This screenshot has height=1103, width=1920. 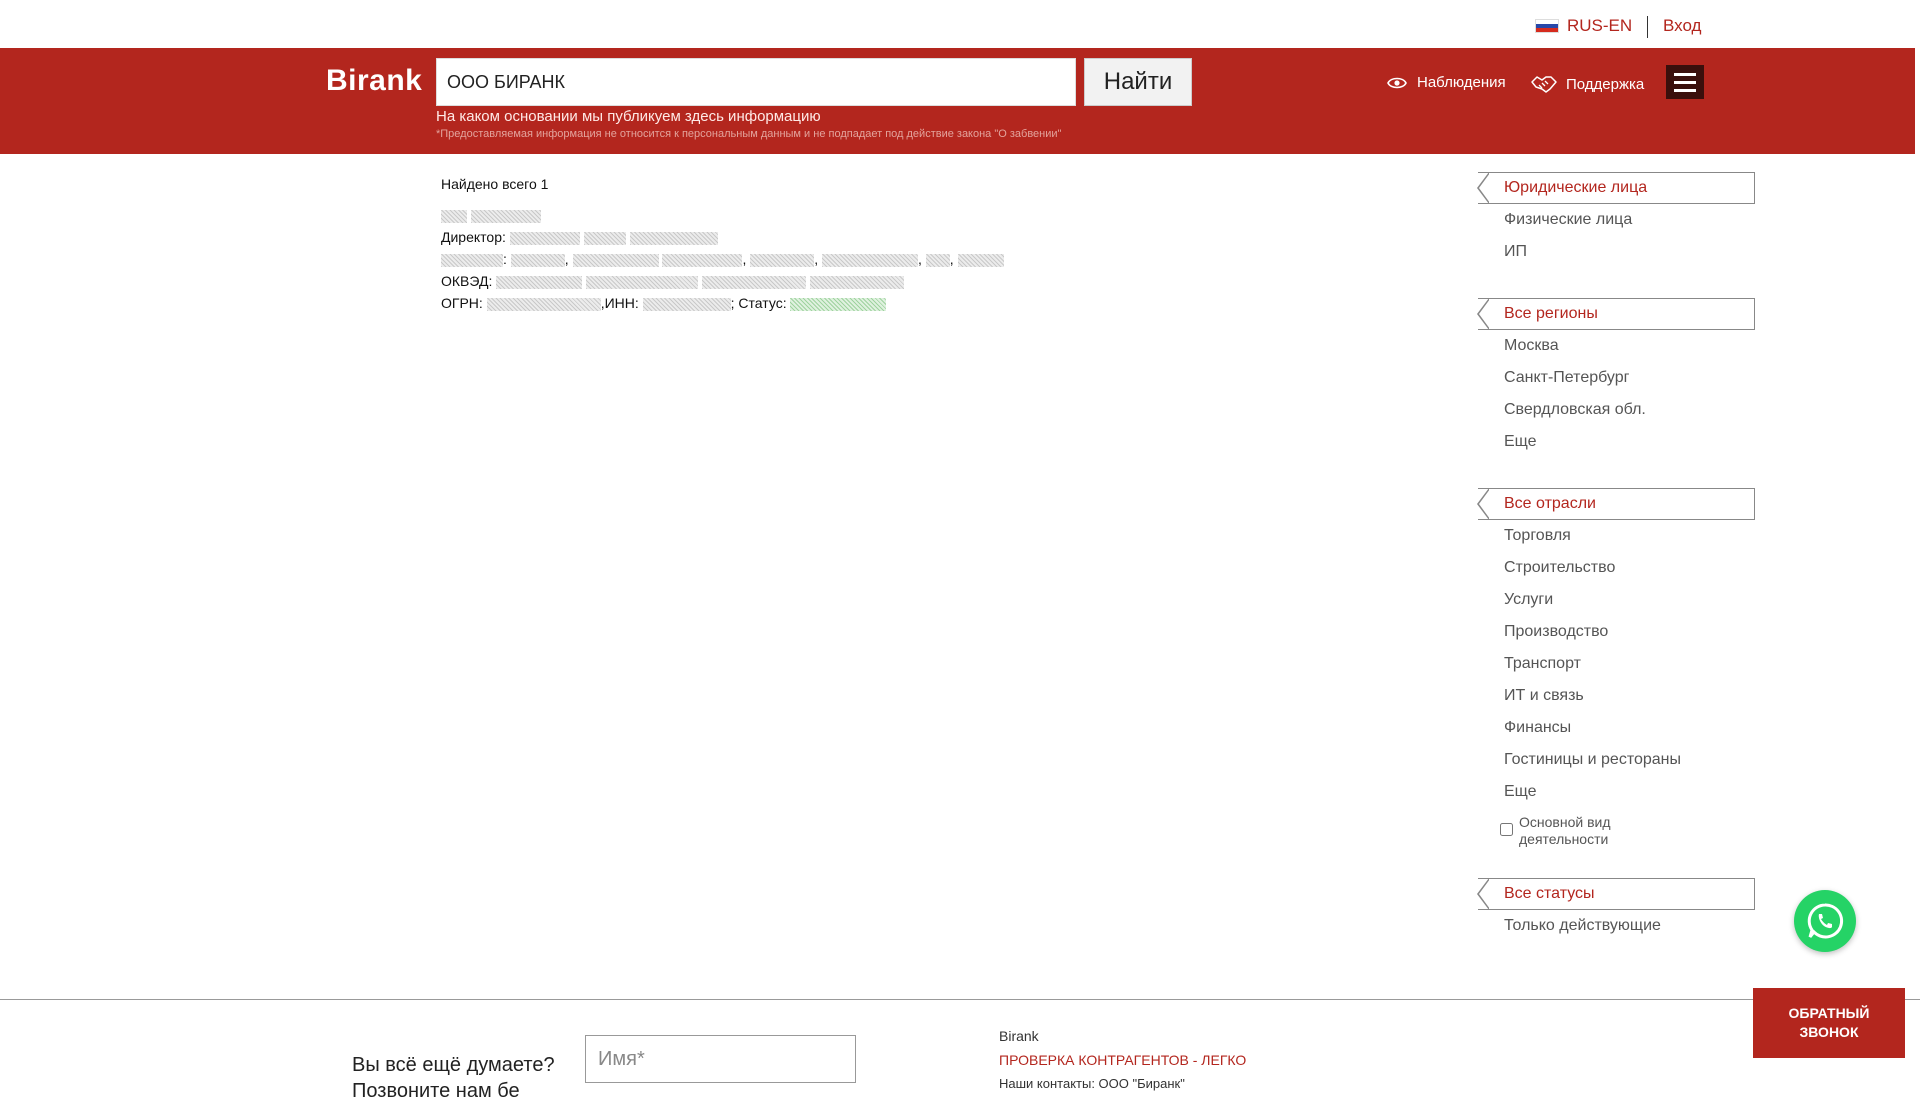 What do you see at coordinates (1616, 664) in the screenshot?
I see `filter-item: Транспорт` at bounding box center [1616, 664].